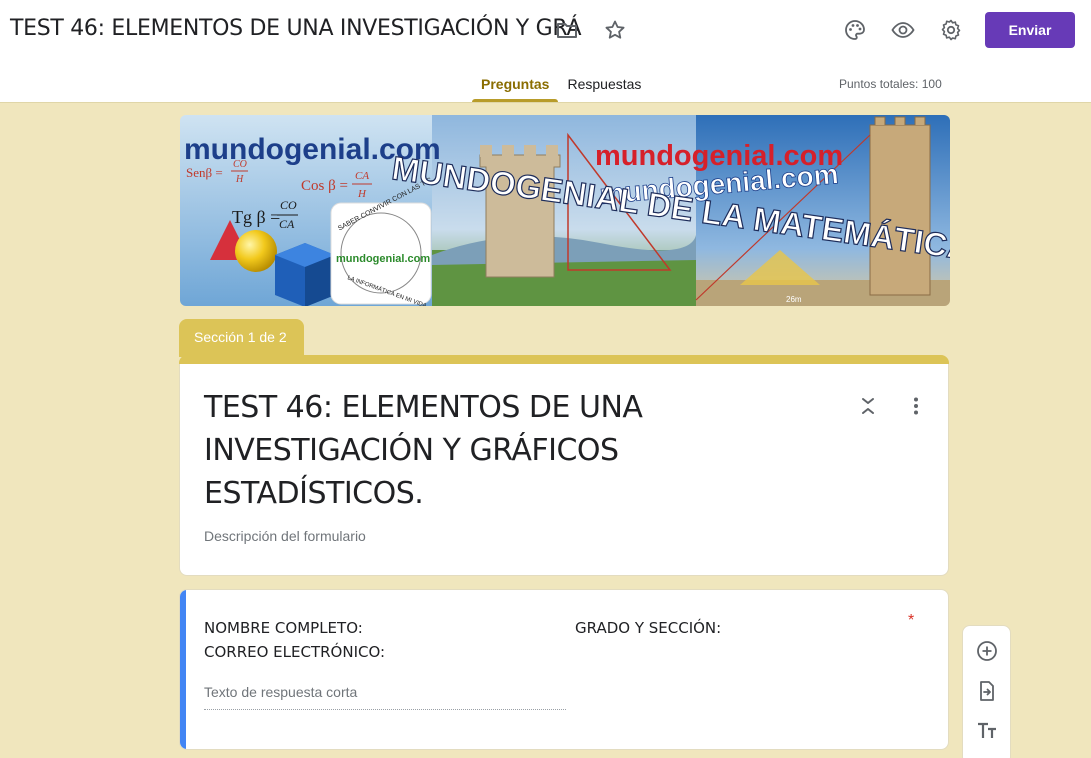 The height and width of the screenshot is (758, 1091). I want to click on folder-icon, so click(567, 30).